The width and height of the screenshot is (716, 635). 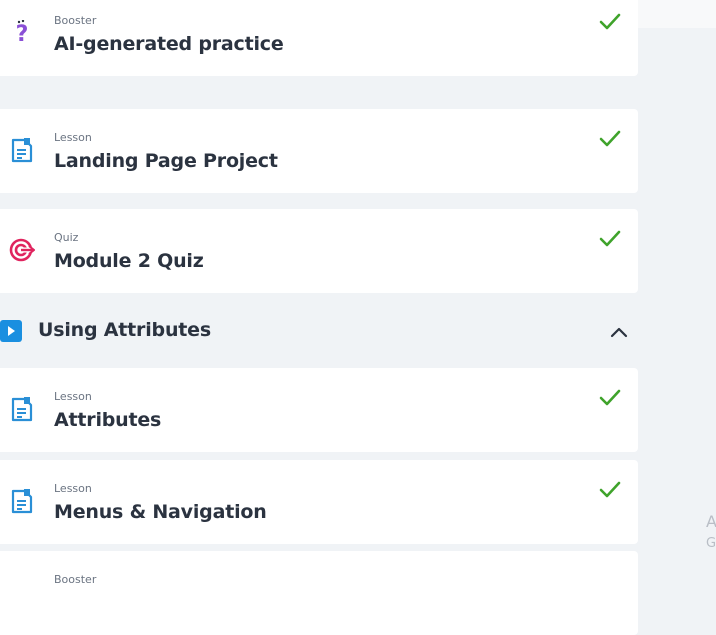 What do you see at coordinates (319, 251) in the screenshot?
I see `list-item-quiz: Quiz Module 2 Quiz` at bounding box center [319, 251].